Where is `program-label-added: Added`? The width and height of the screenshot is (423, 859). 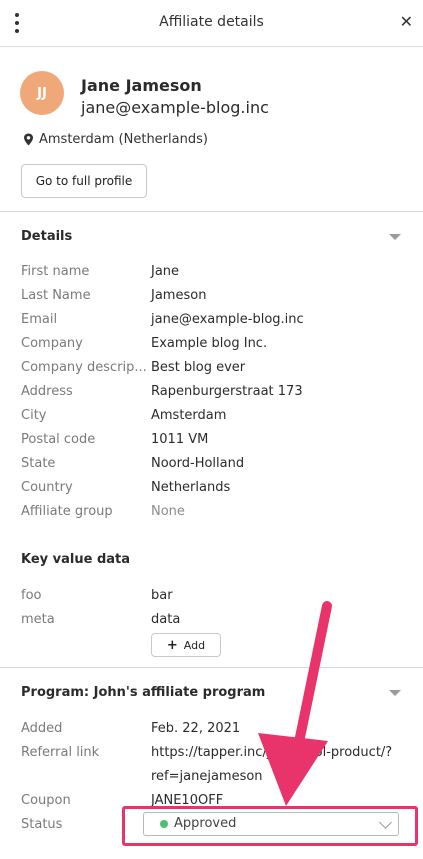
program-label-added: Added is located at coordinates (42, 728).